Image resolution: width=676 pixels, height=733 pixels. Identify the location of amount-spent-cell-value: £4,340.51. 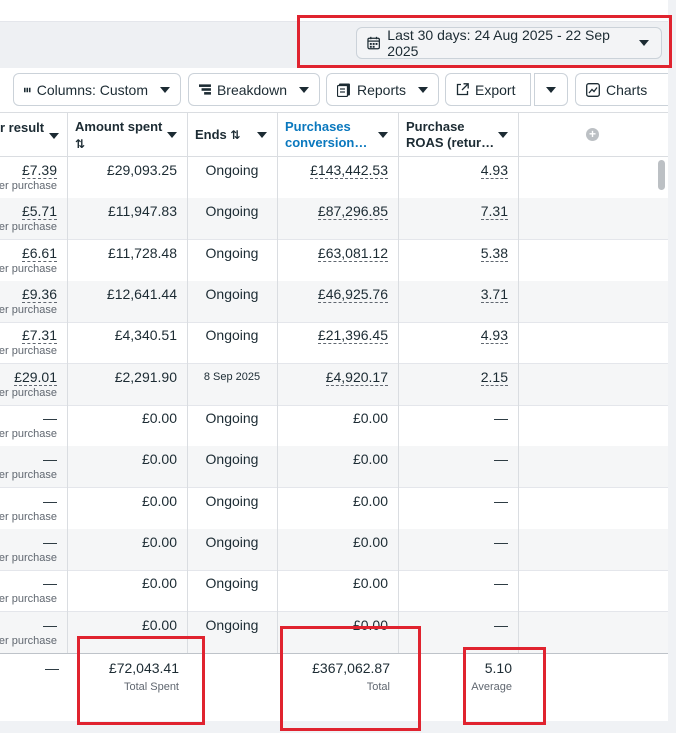
(145, 335).